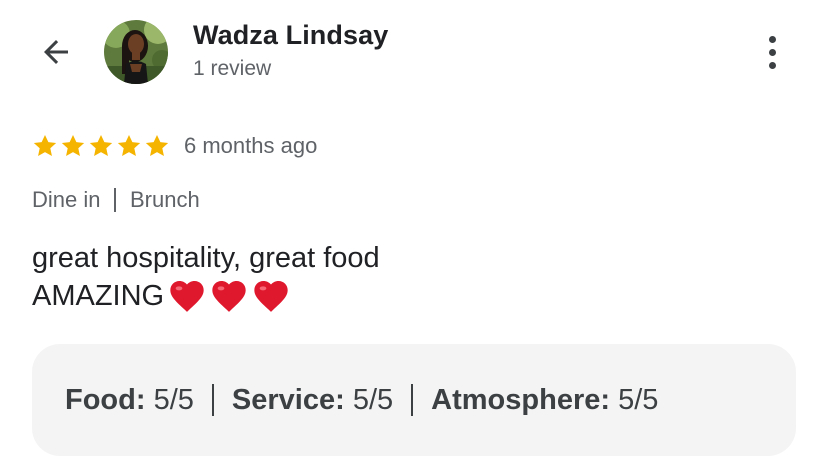 The width and height of the screenshot is (828, 473). I want to click on meta-divider, so click(115, 200).